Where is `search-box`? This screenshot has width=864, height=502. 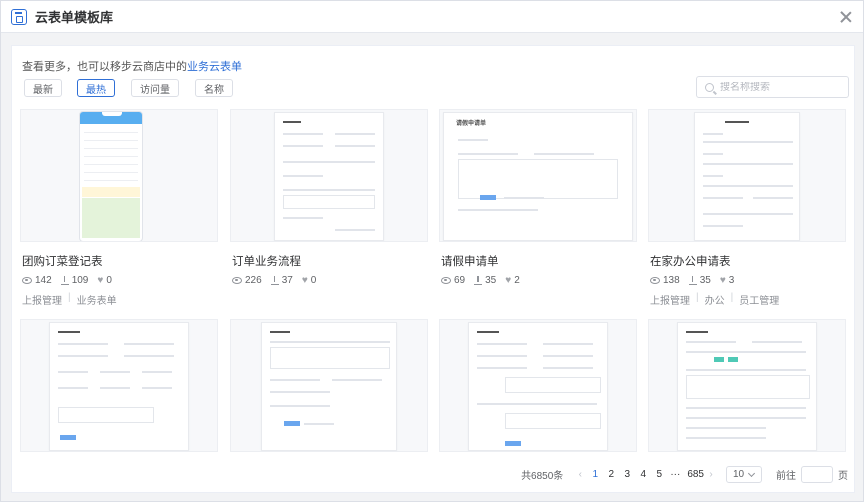
search-box is located at coordinates (772, 87).